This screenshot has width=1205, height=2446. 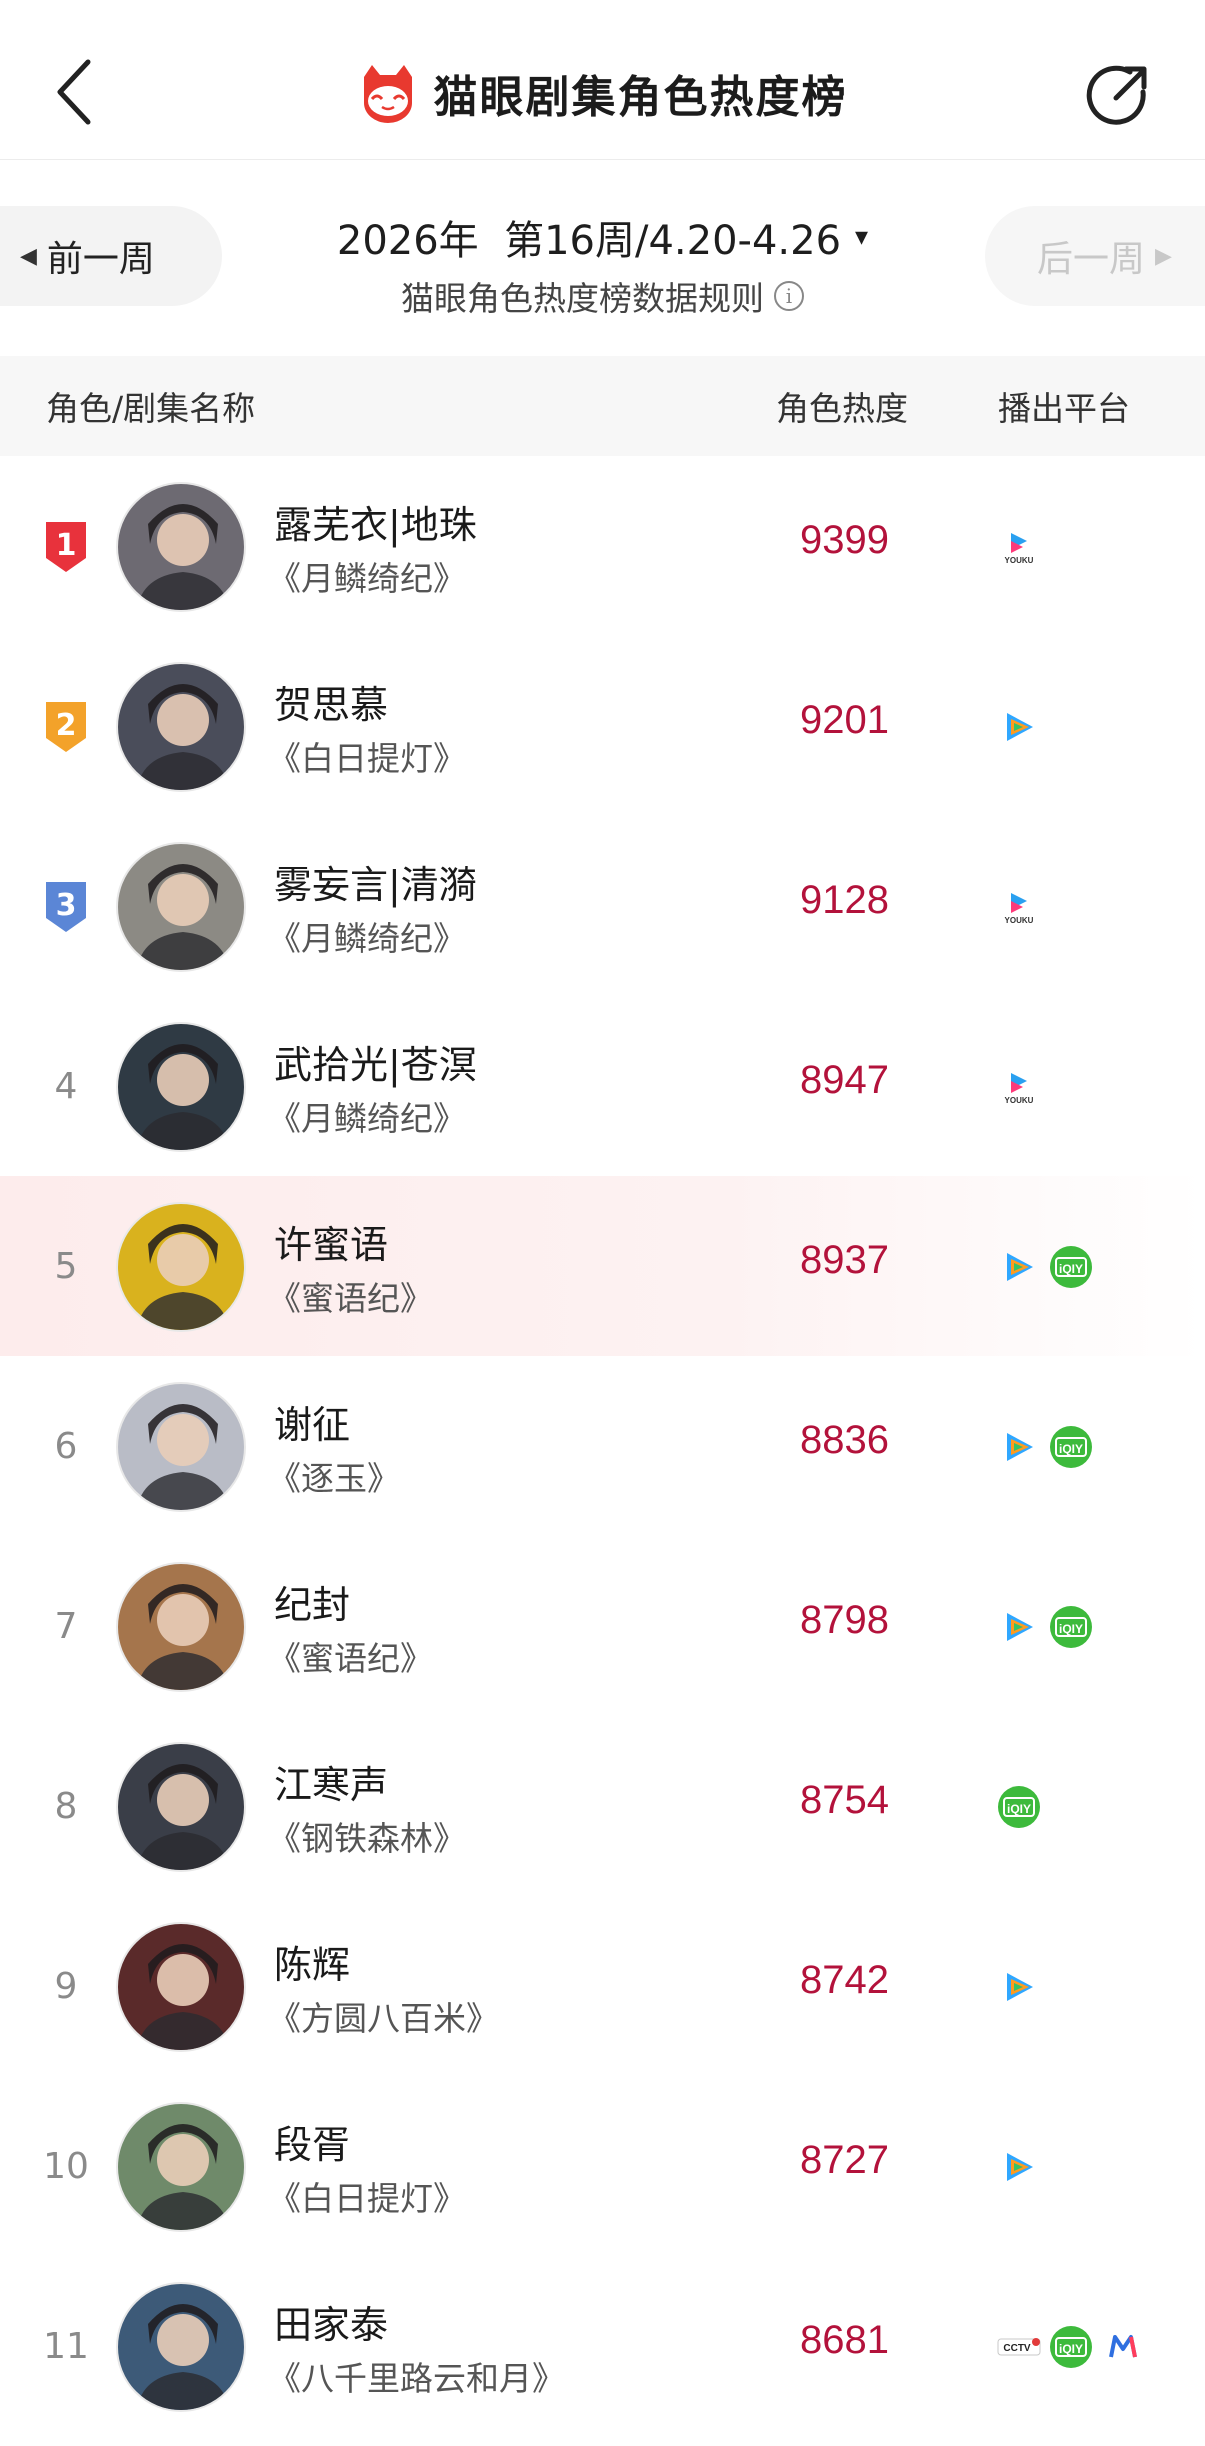 What do you see at coordinates (640, 97) in the screenshot?
I see `page-title: 猫眼剧集角色热度榜` at bounding box center [640, 97].